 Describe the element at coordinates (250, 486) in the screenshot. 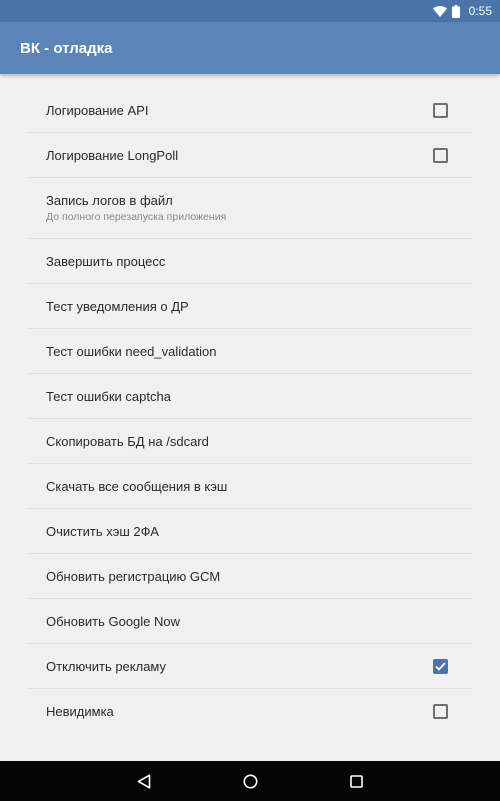

I see `setting-download-messages-cache: Скачать все сообщения в кэш` at that location.